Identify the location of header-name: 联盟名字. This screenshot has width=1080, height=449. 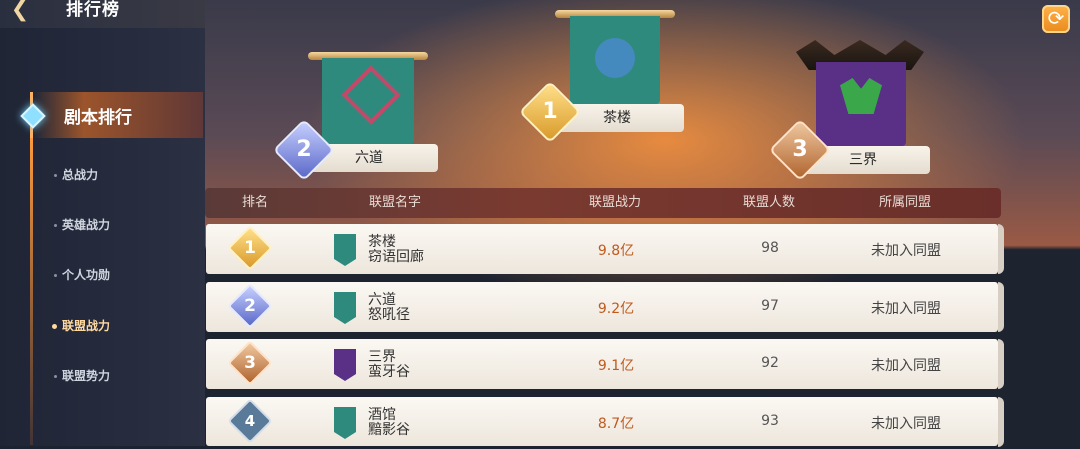
(394, 202).